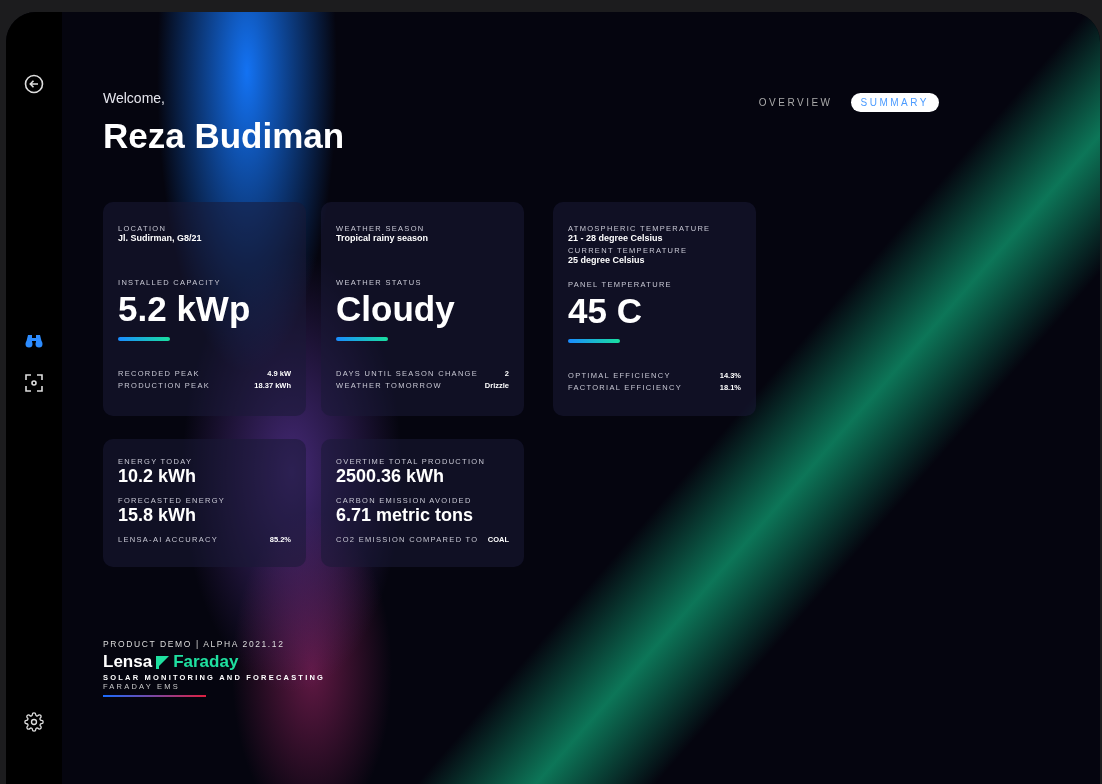 This screenshot has height=784, width=1102. What do you see at coordinates (405, 515) in the screenshot?
I see `metric-value: 6.71 metric tons` at bounding box center [405, 515].